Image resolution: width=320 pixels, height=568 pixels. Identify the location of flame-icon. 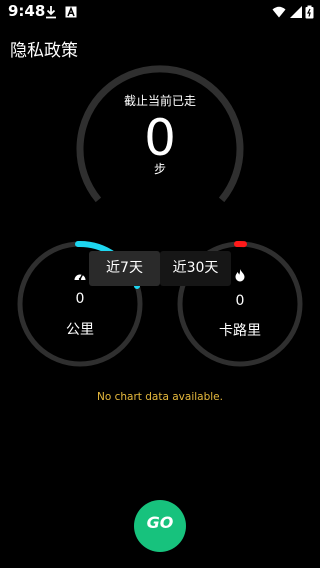
(240, 275).